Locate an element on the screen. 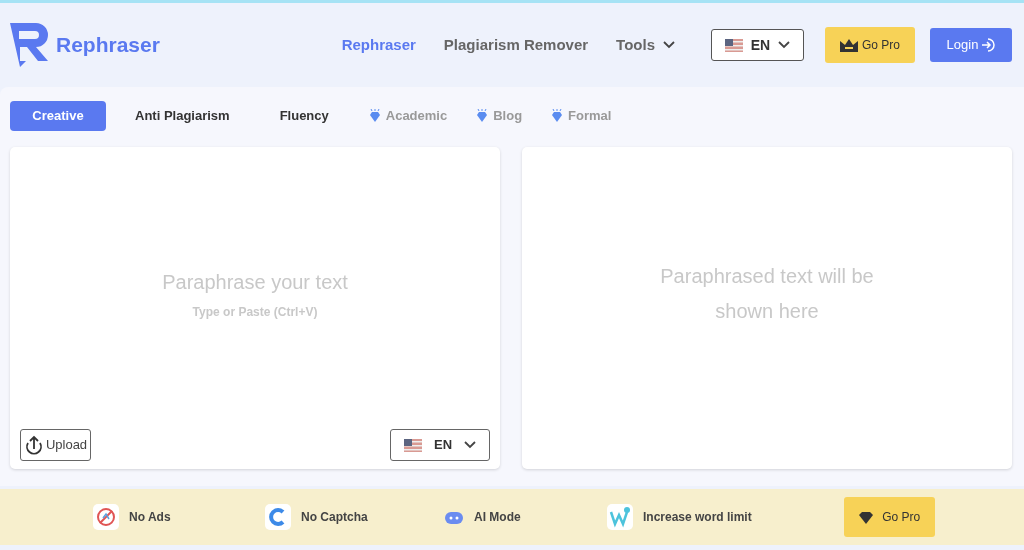  nav-link: Rephraser is located at coordinates (378, 45).